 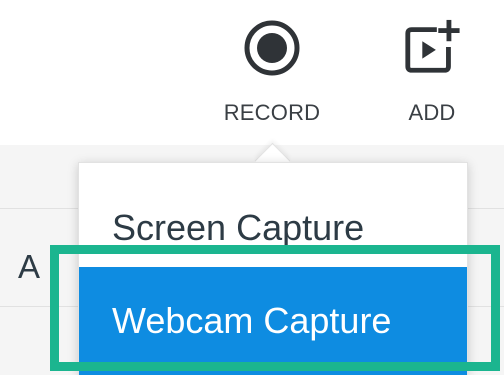 I want to click on record-icon, so click(x=272, y=48).